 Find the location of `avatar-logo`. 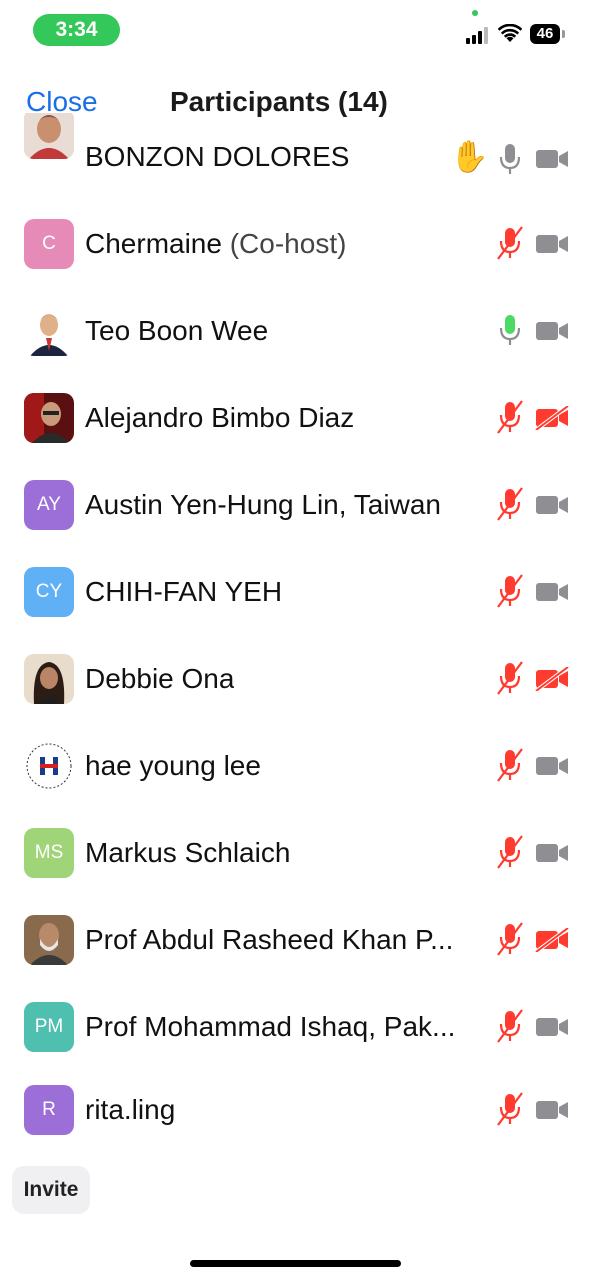

avatar-logo is located at coordinates (49, 766).